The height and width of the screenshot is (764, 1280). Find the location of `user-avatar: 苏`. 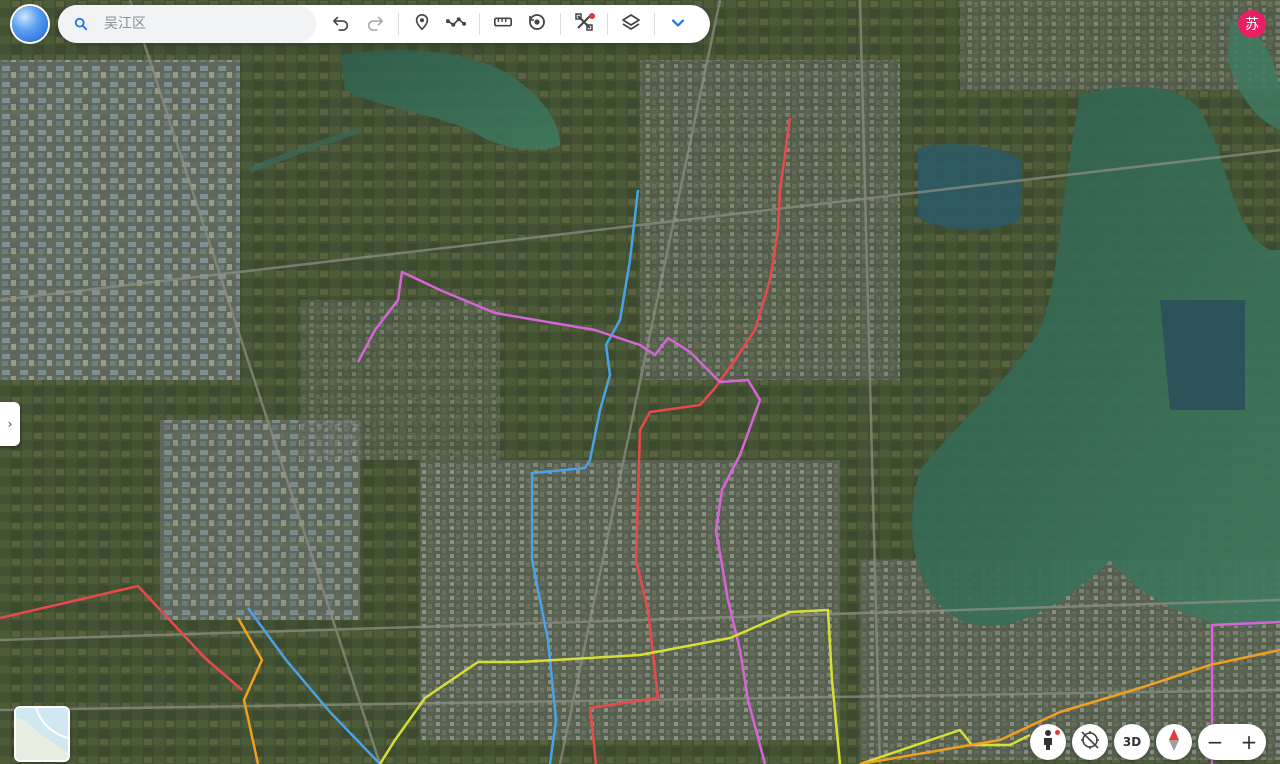

user-avatar: 苏 is located at coordinates (1252, 24).